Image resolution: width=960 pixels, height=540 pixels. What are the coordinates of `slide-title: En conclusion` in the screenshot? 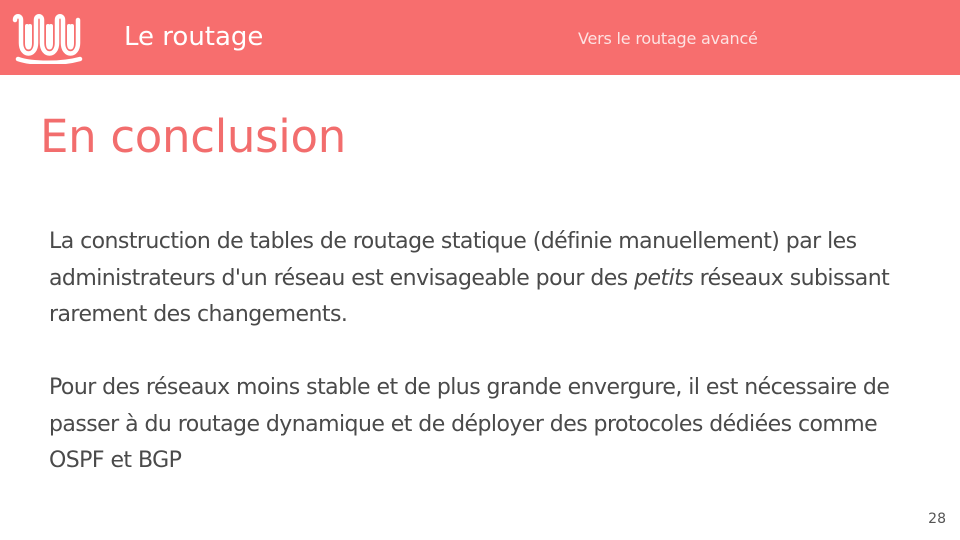 It's located at (193, 136).